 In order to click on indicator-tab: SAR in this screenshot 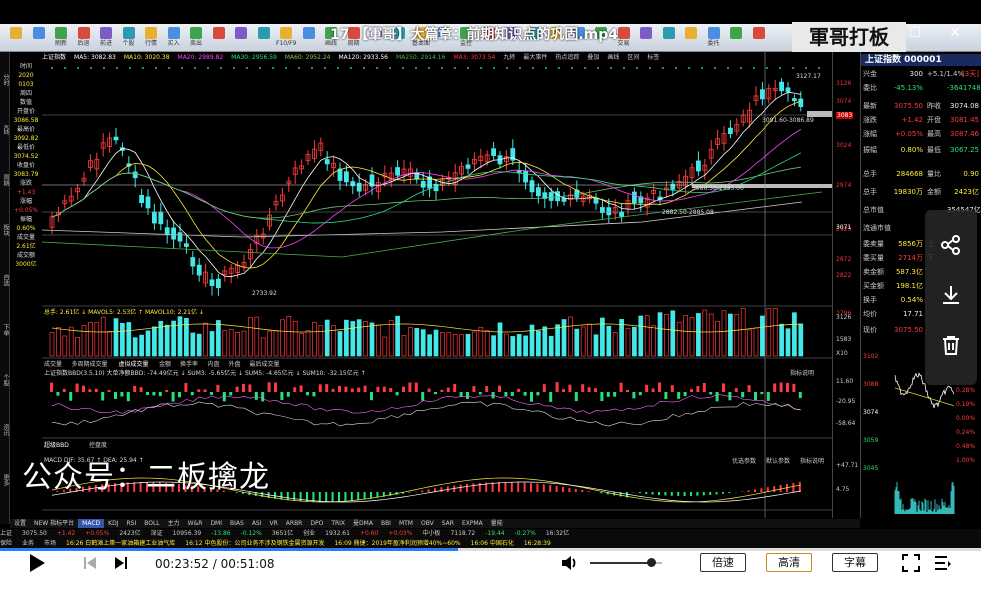, I will do `click(448, 523)`.